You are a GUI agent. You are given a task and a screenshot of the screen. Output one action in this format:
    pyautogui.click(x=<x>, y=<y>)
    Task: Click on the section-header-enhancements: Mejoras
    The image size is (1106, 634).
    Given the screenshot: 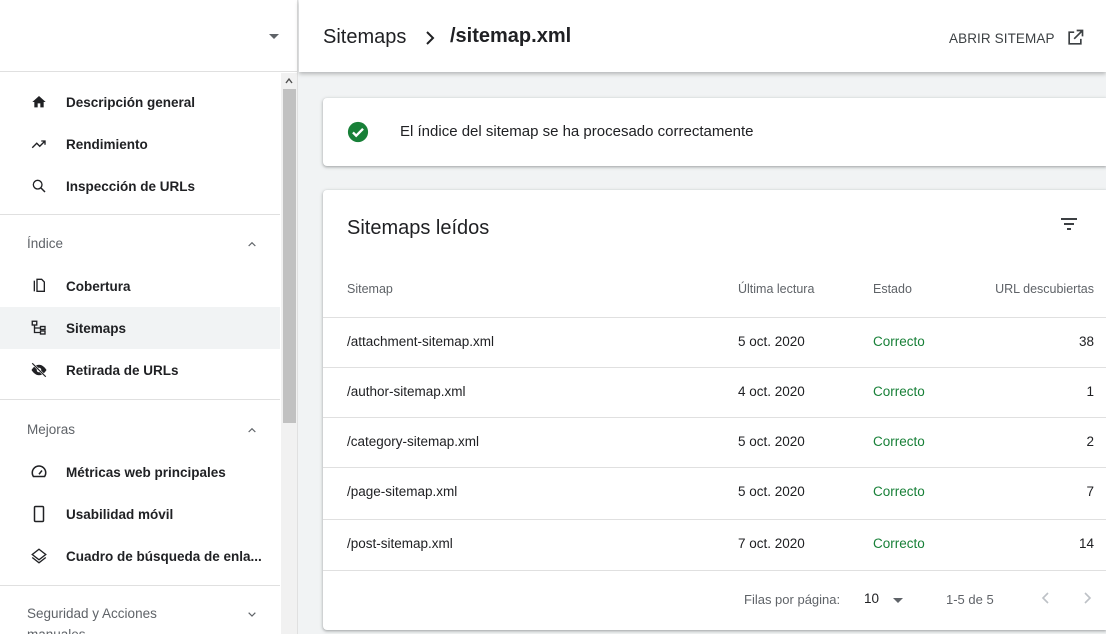 What is the action you would take?
    pyautogui.click(x=140, y=430)
    